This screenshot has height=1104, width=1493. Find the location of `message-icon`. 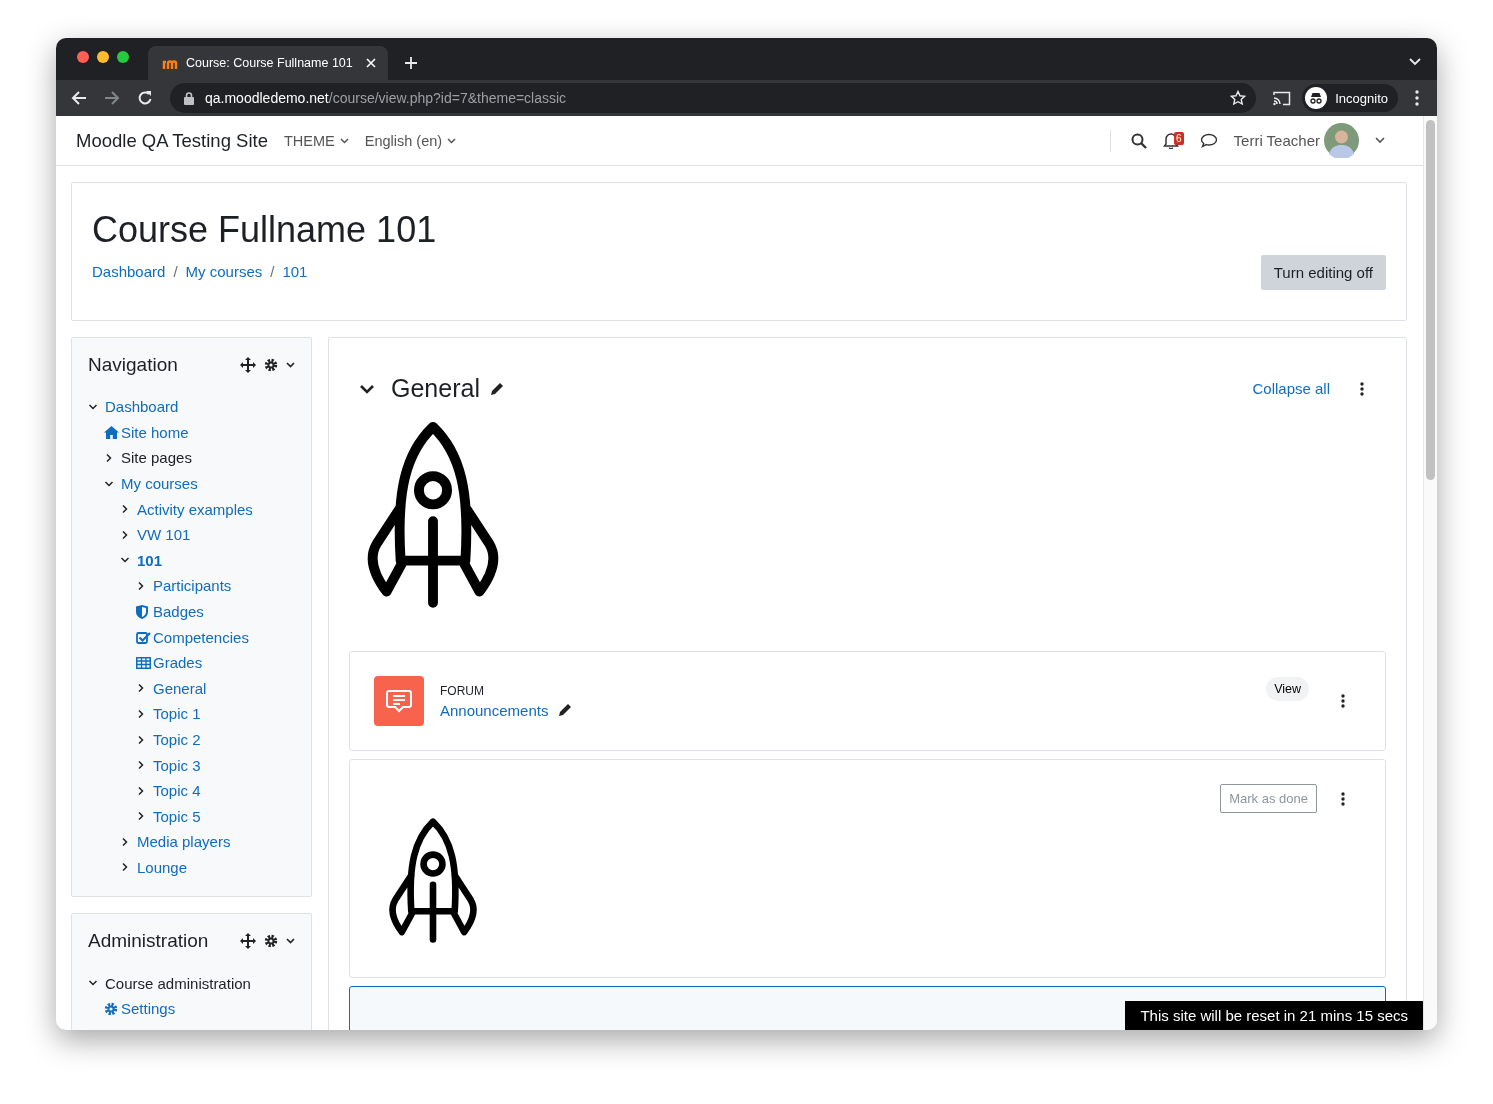

message-icon is located at coordinates (1208, 140).